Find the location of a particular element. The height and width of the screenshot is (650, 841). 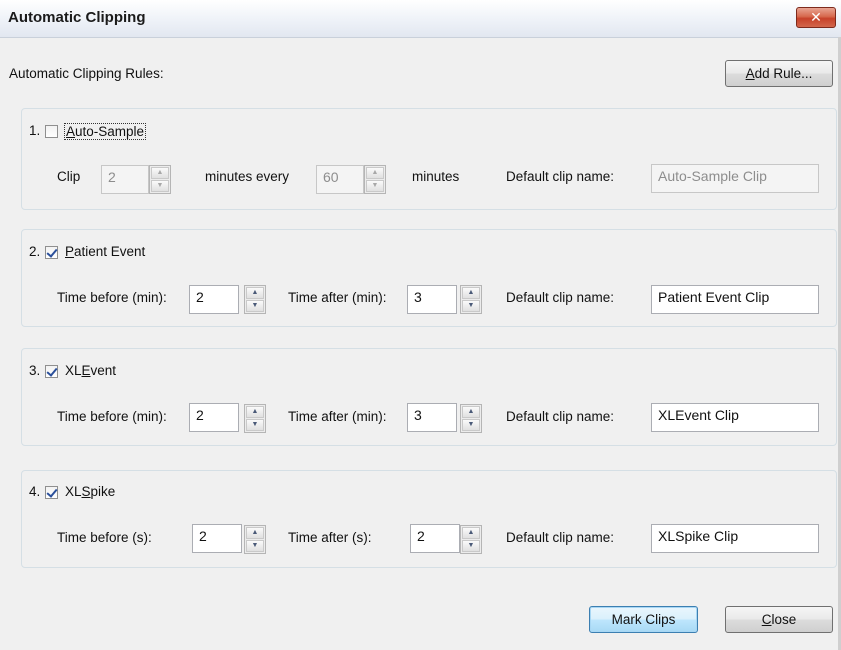

rule-number: 2. is located at coordinates (35, 251).